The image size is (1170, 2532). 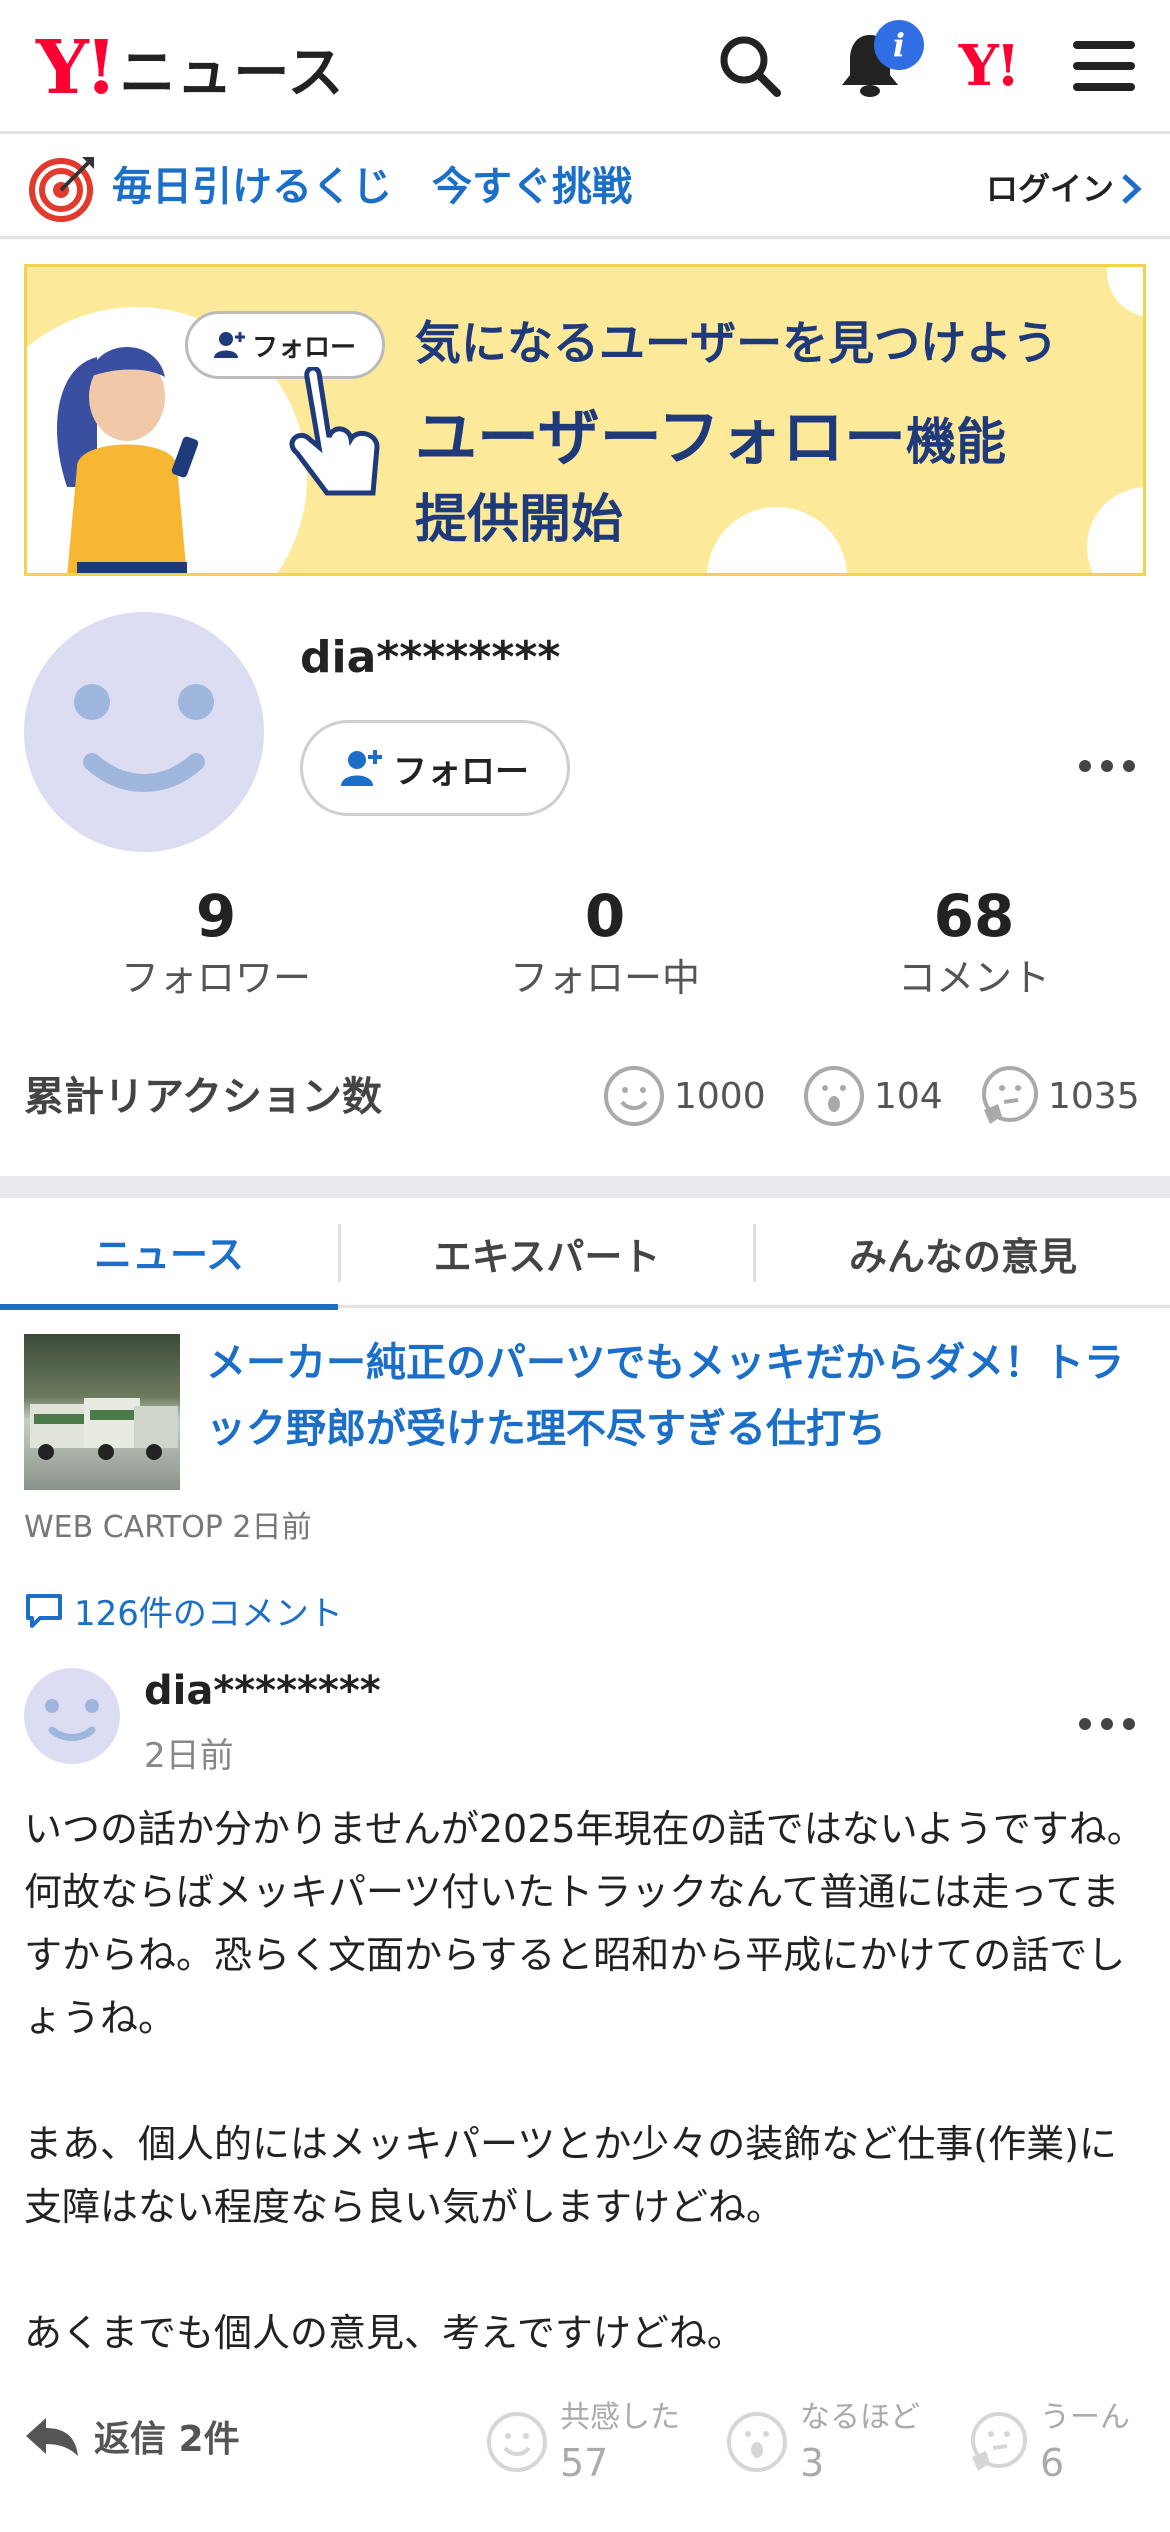 I want to click on banner-line2: ユーザーフォロー機能, so click(x=710, y=432).